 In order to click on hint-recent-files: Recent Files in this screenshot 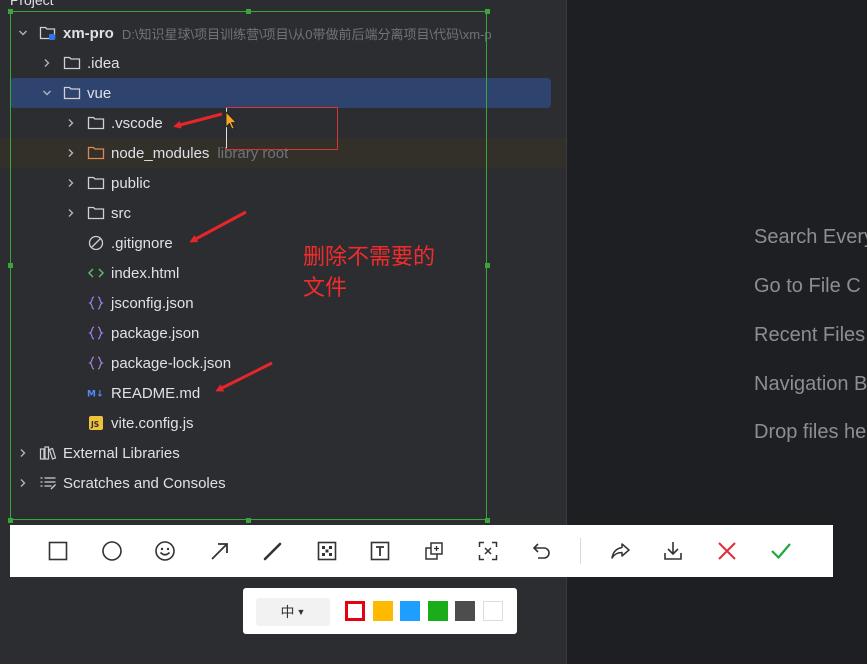, I will do `click(810, 335)`.